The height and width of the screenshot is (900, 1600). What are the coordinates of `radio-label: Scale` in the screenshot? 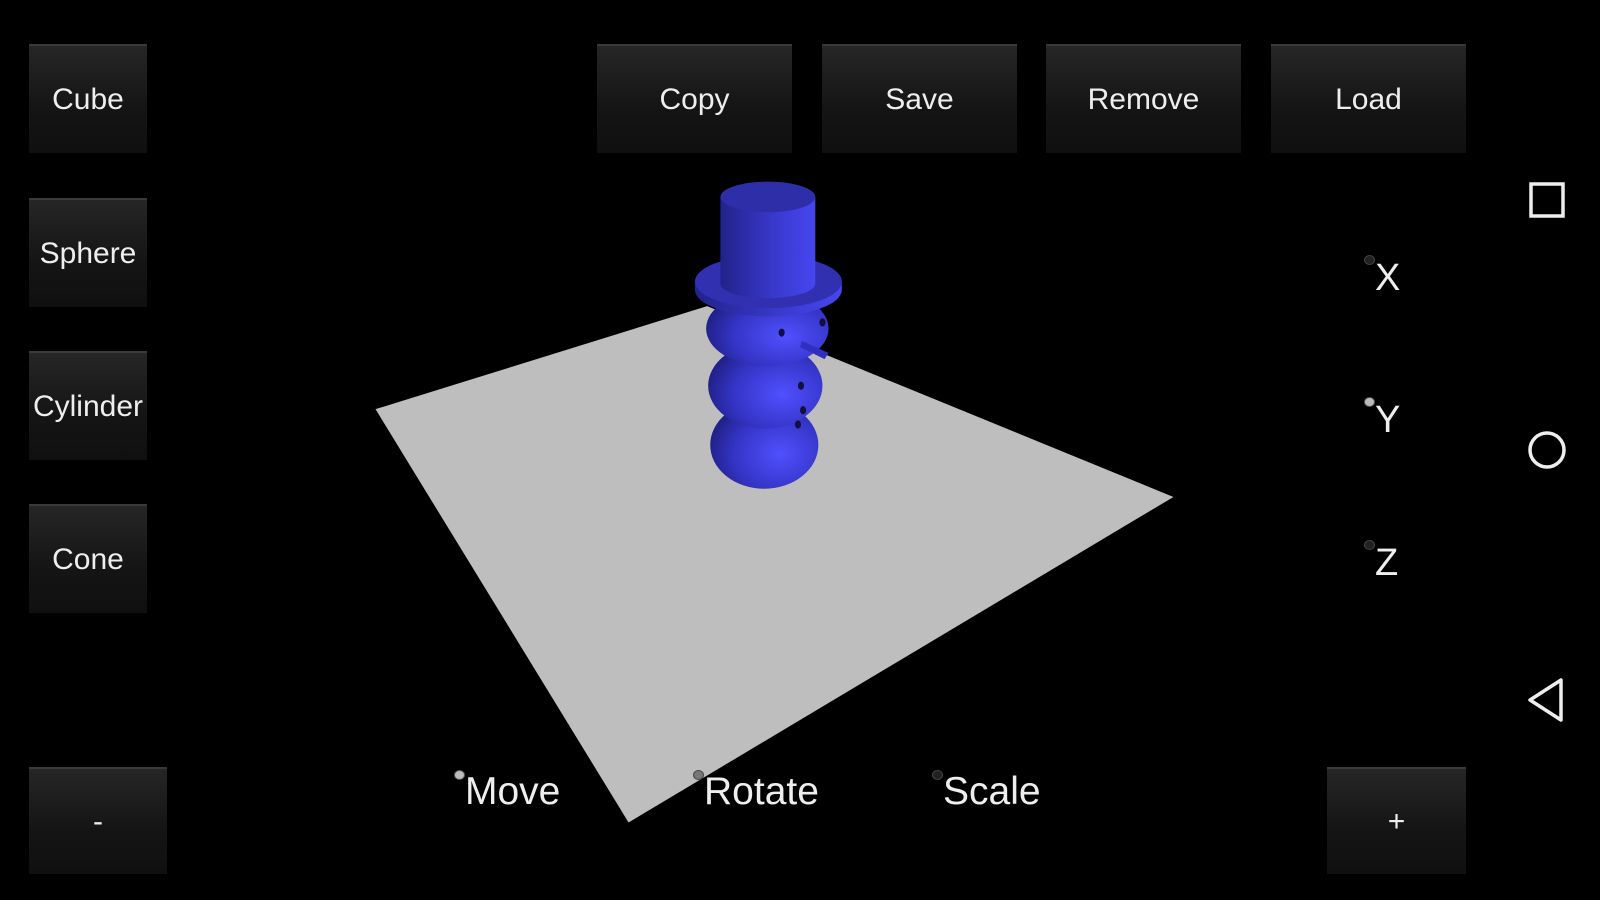 It's located at (992, 791).